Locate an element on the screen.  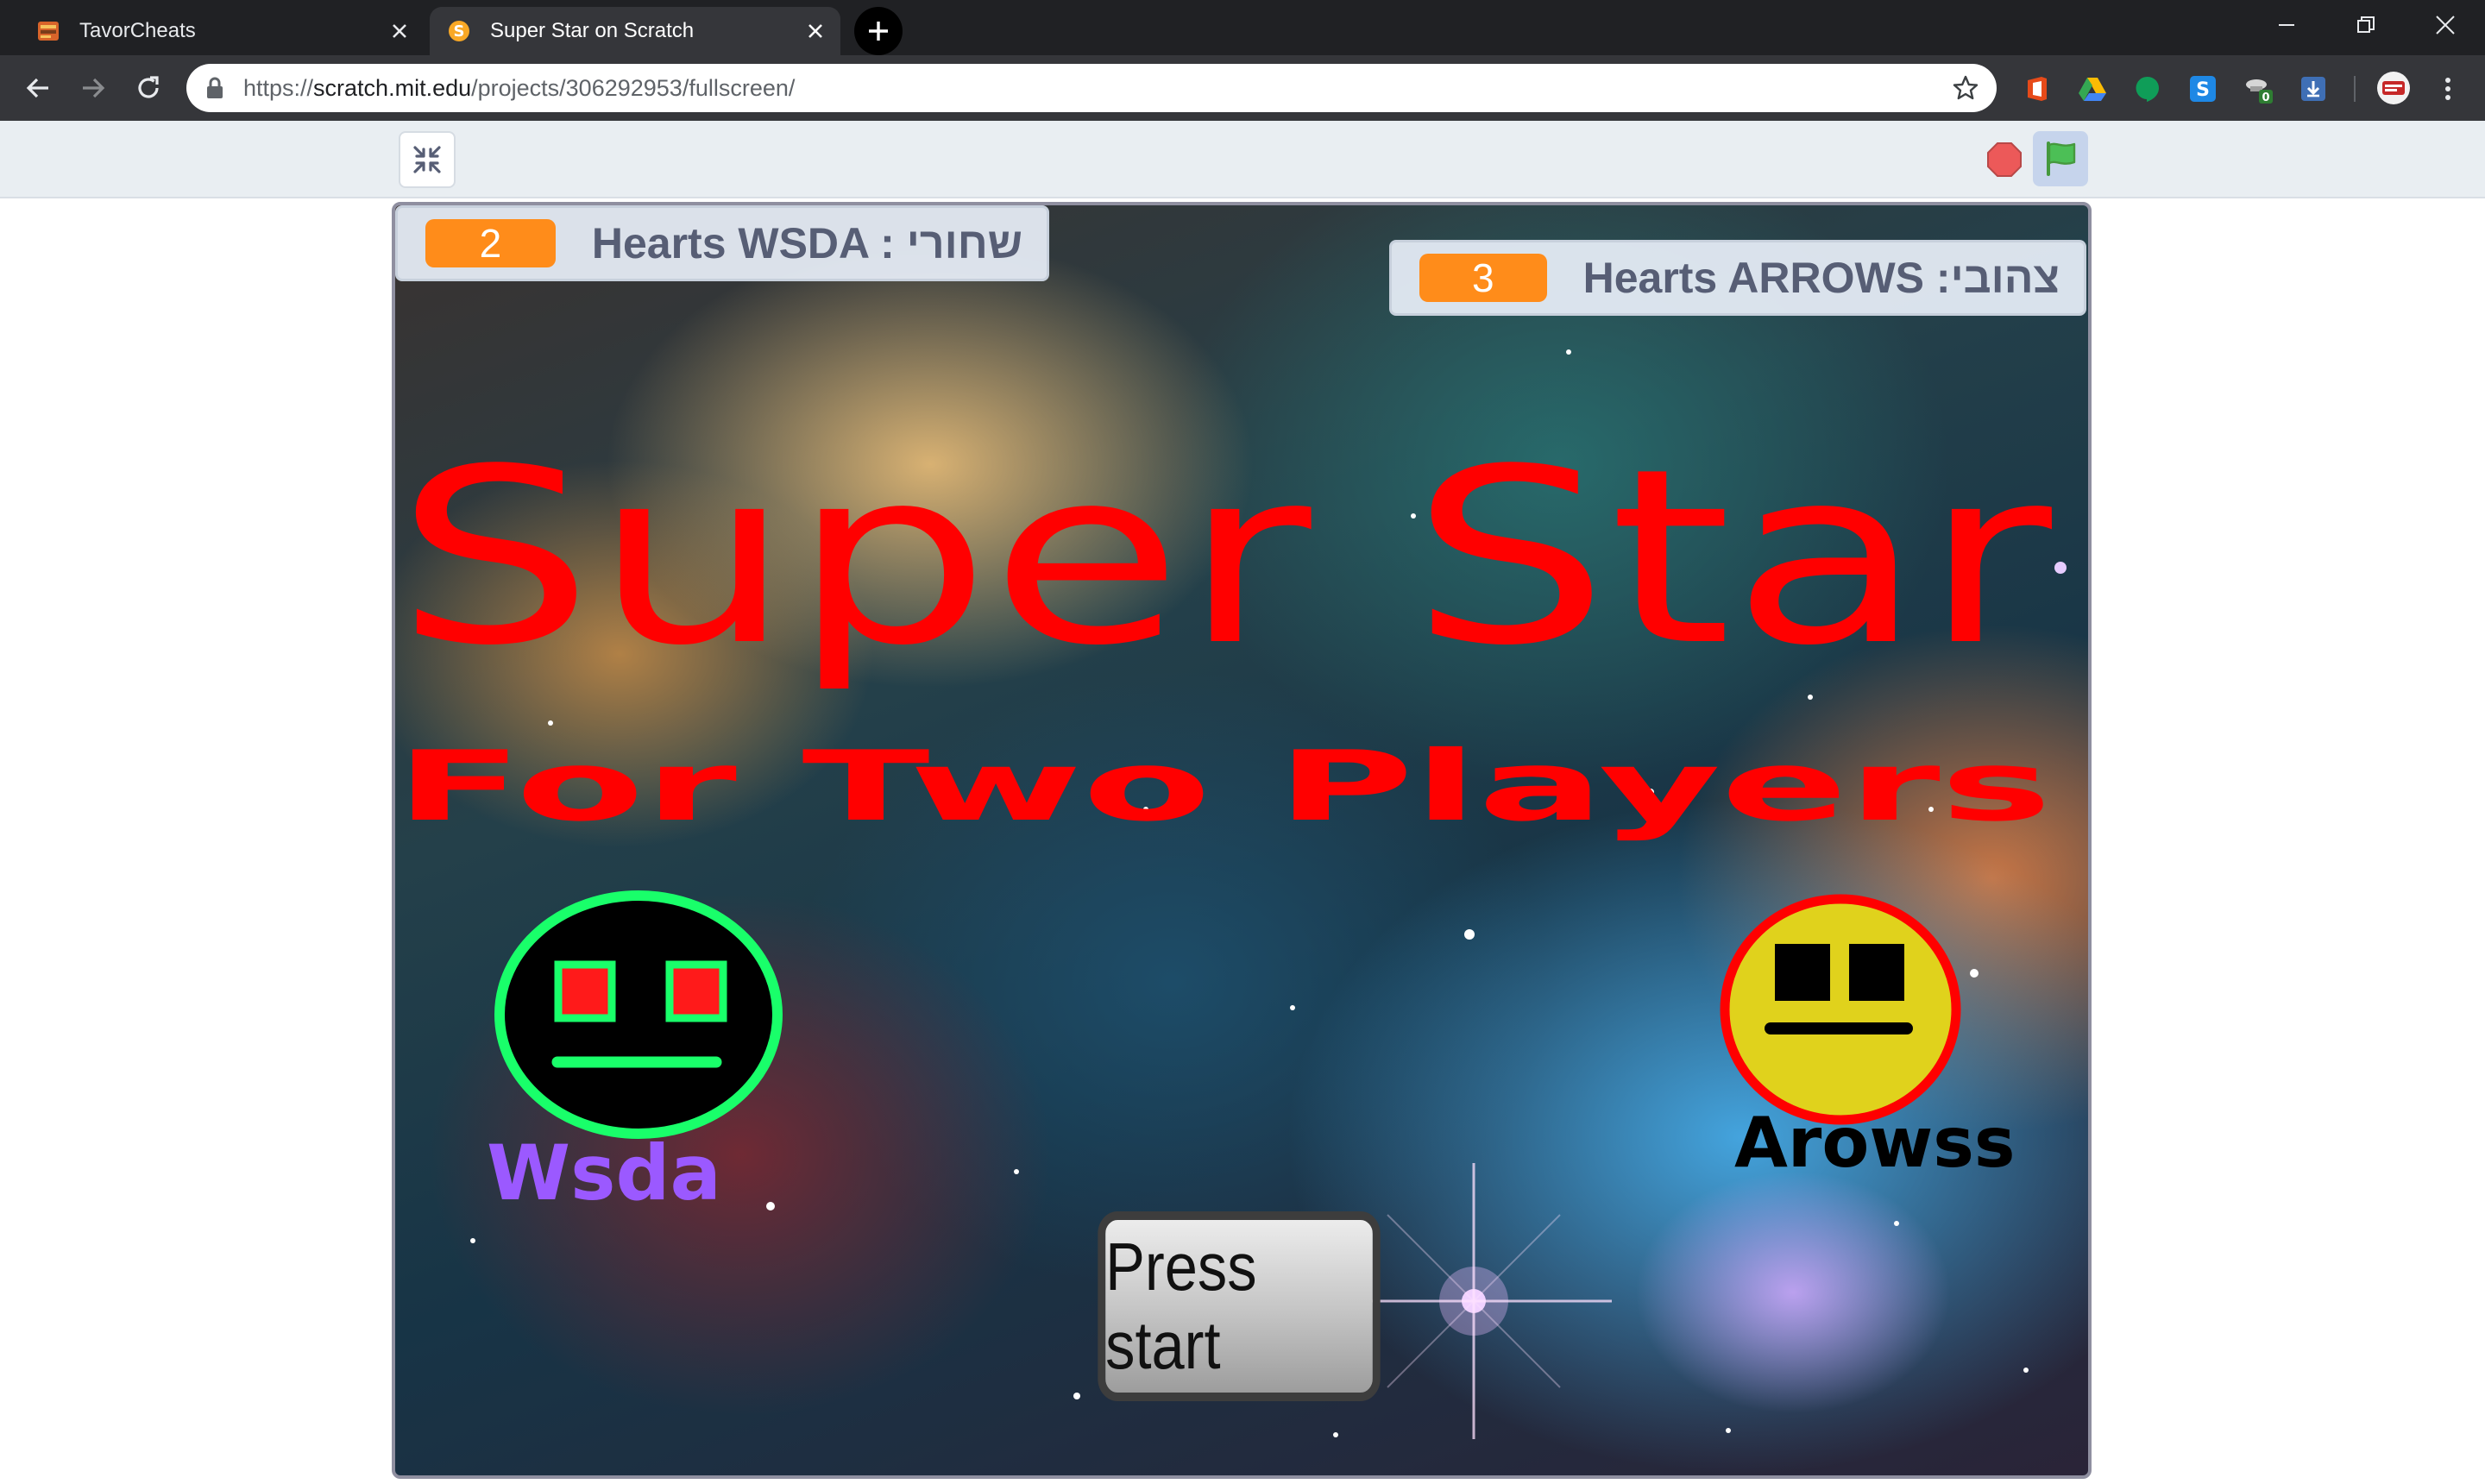
game-title: Super Star is located at coordinates (1225, 553).